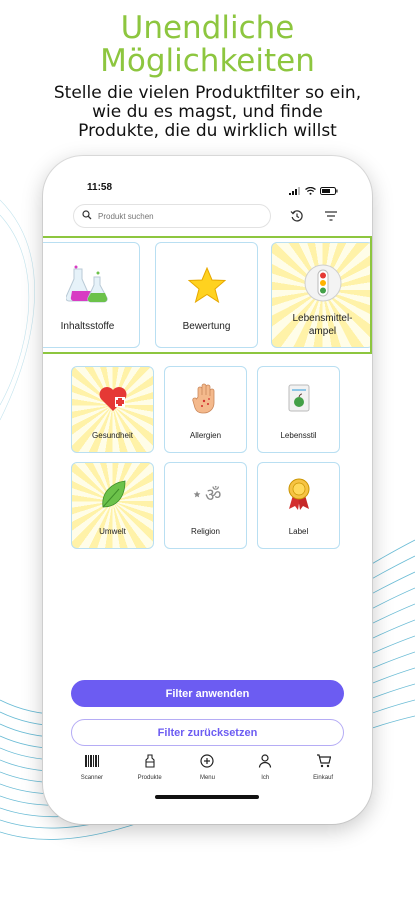  Describe the element at coordinates (207, 131) in the screenshot. I see `headline-subtitle-line3: Produkte, die du wirklich willst` at that location.